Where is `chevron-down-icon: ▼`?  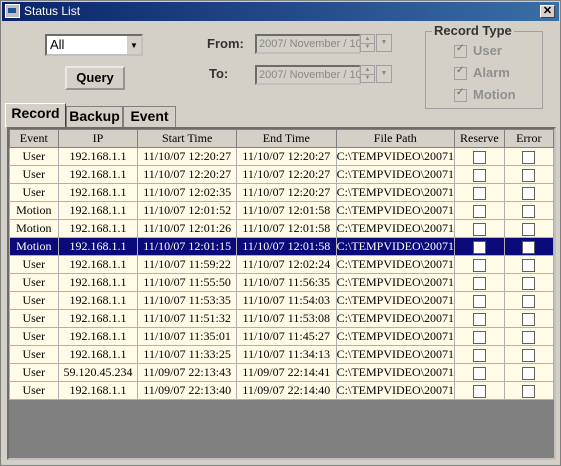
chevron-down-icon: ▼ is located at coordinates (133, 45).